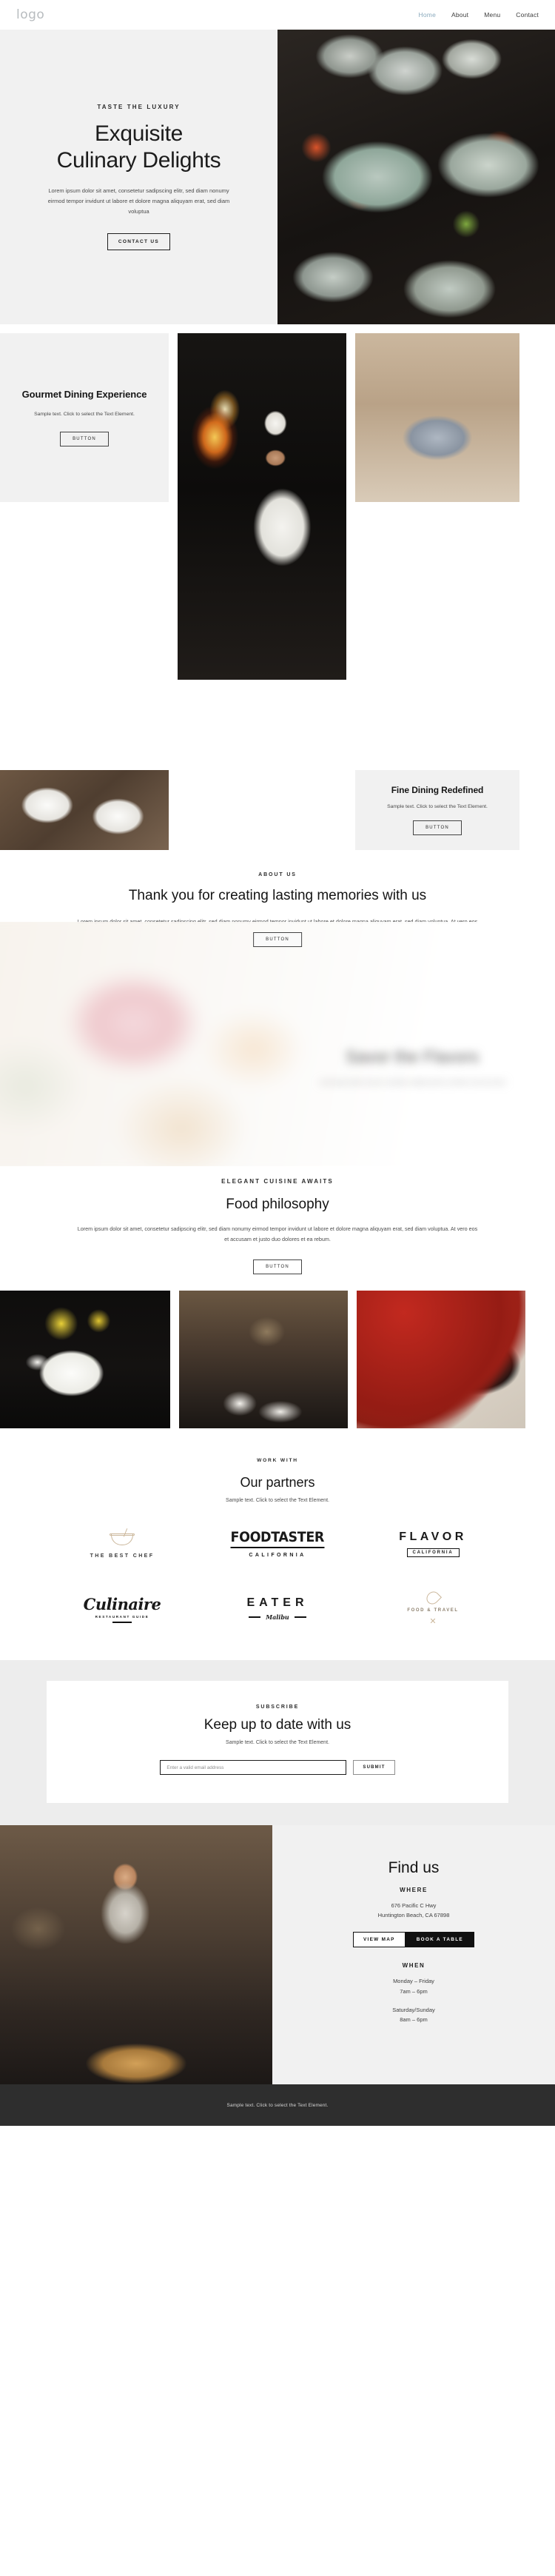  Describe the element at coordinates (30, 14) in the screenshot. I see `site-logo: logo` at that location.